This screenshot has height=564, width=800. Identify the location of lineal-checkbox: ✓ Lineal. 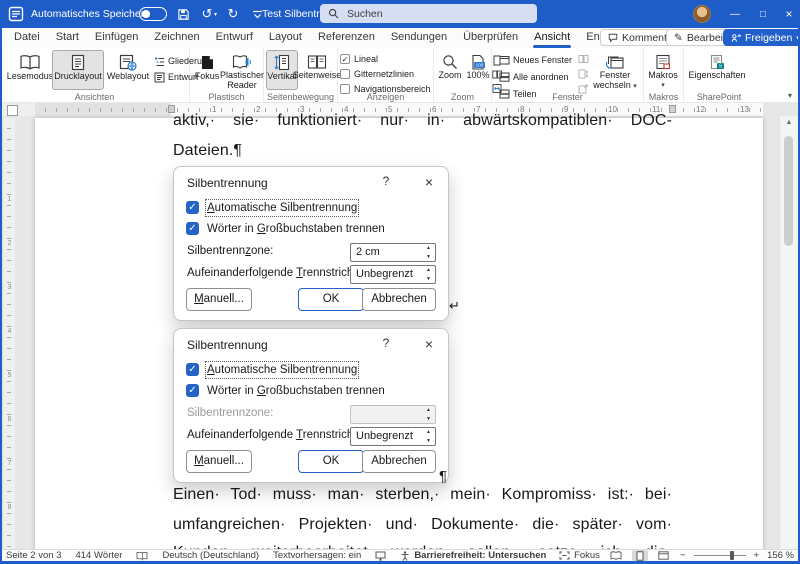
(385, 59).